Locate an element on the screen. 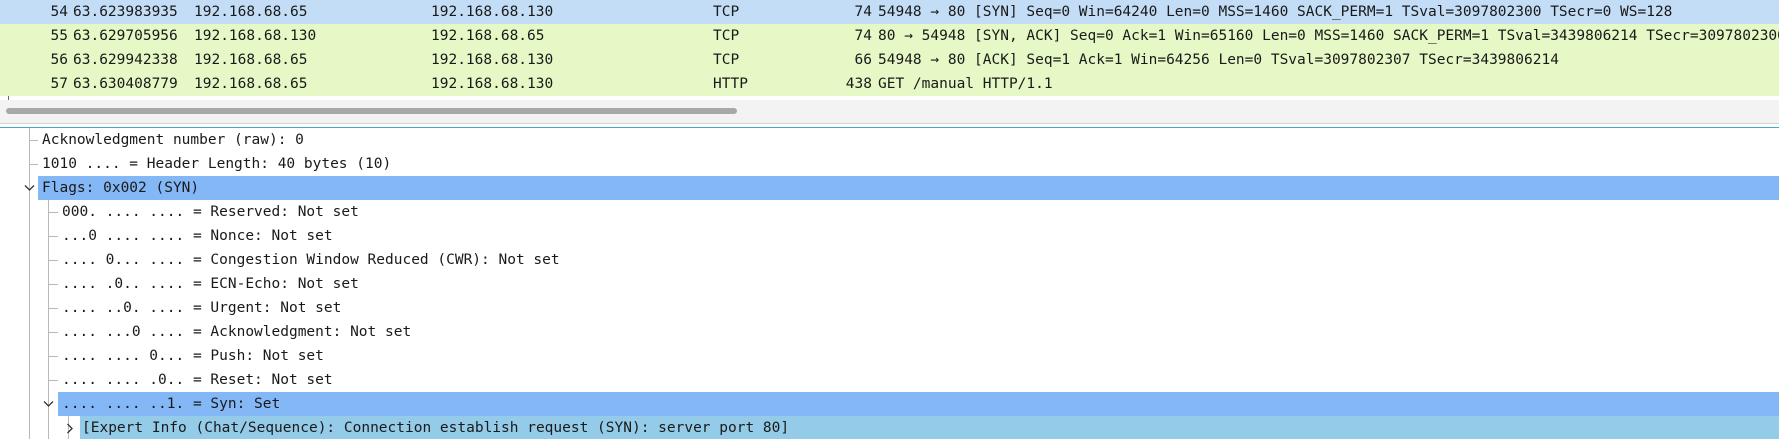  tree-item: .... ..0. .... = Urgent: Not set is located at coordinates (889, 308).